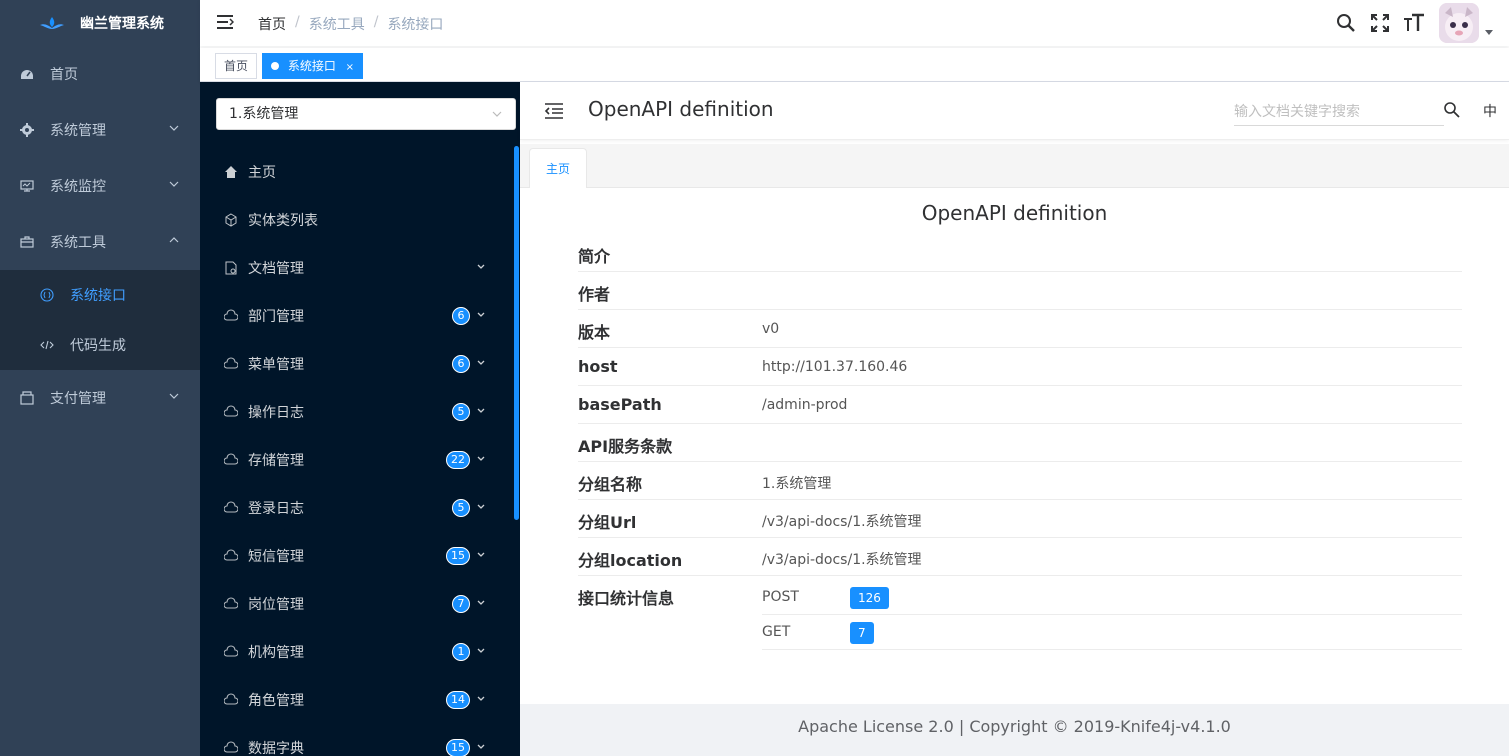 This screenshot has width=1509, height=756. I want to click on stat-count-badge: 7, so click(862, 633).